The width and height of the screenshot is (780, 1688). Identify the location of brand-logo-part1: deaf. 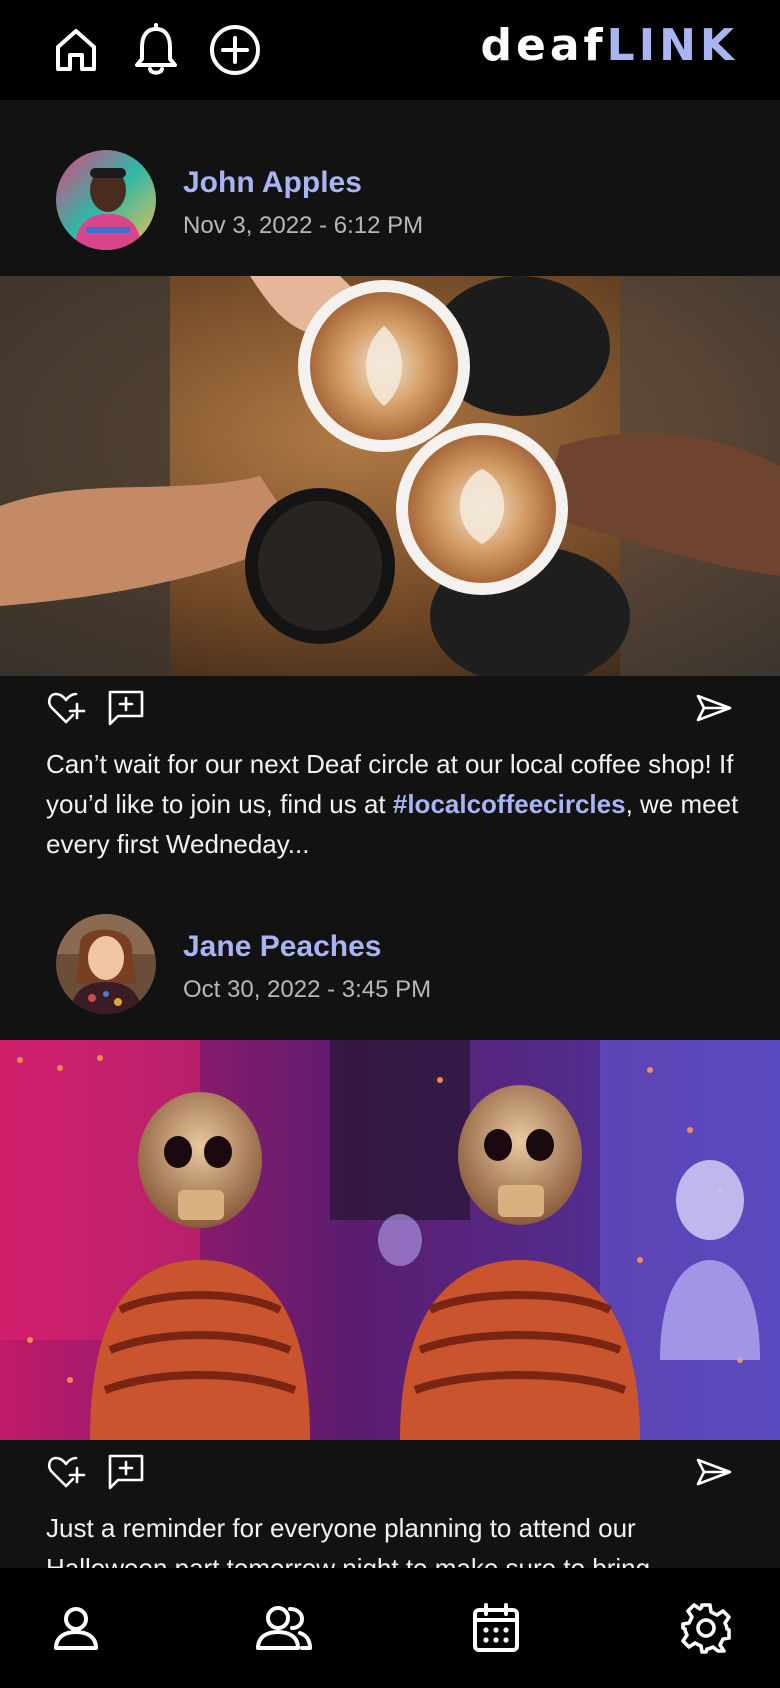
(543, 45).